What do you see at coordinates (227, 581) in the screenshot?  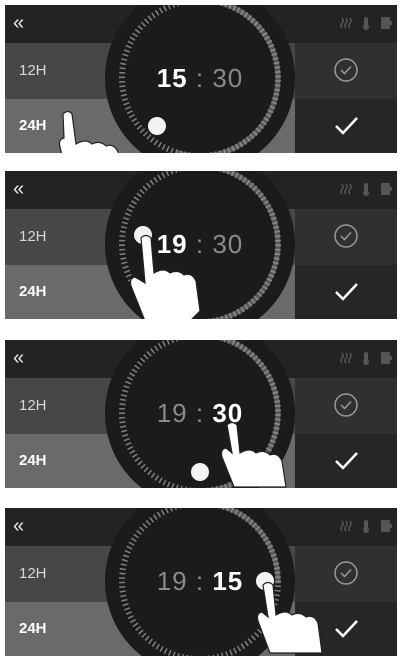 I see `minute-value: 15` at bounding box center [227, 581].